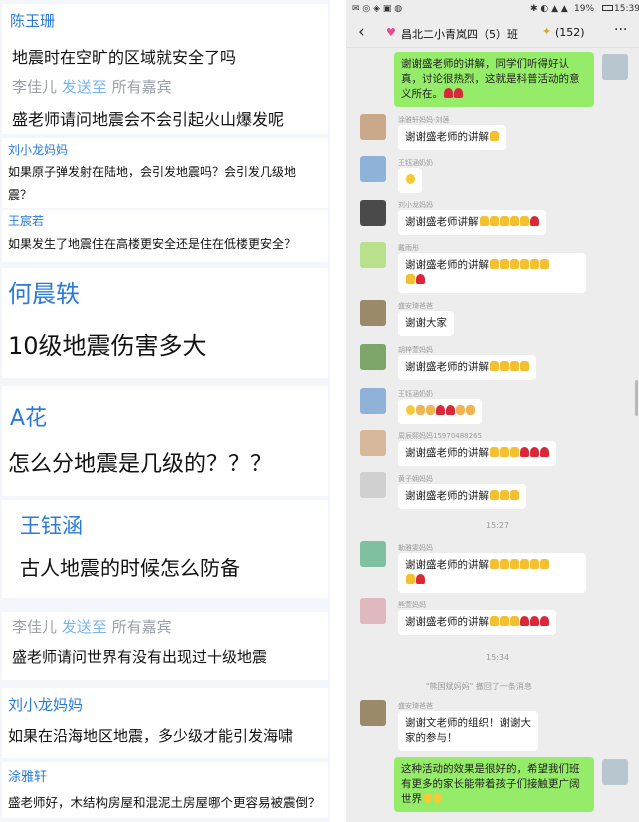 Image resolution: width=639 pixels, height=822 pixels. What do you see at coordinates (165, 646) in the screenshot?
I see `question-card: 李佳儿 发送至 所有嘉宾 盛老师请问世界有没有出现过十级地震` at bounding box center [165, 646].